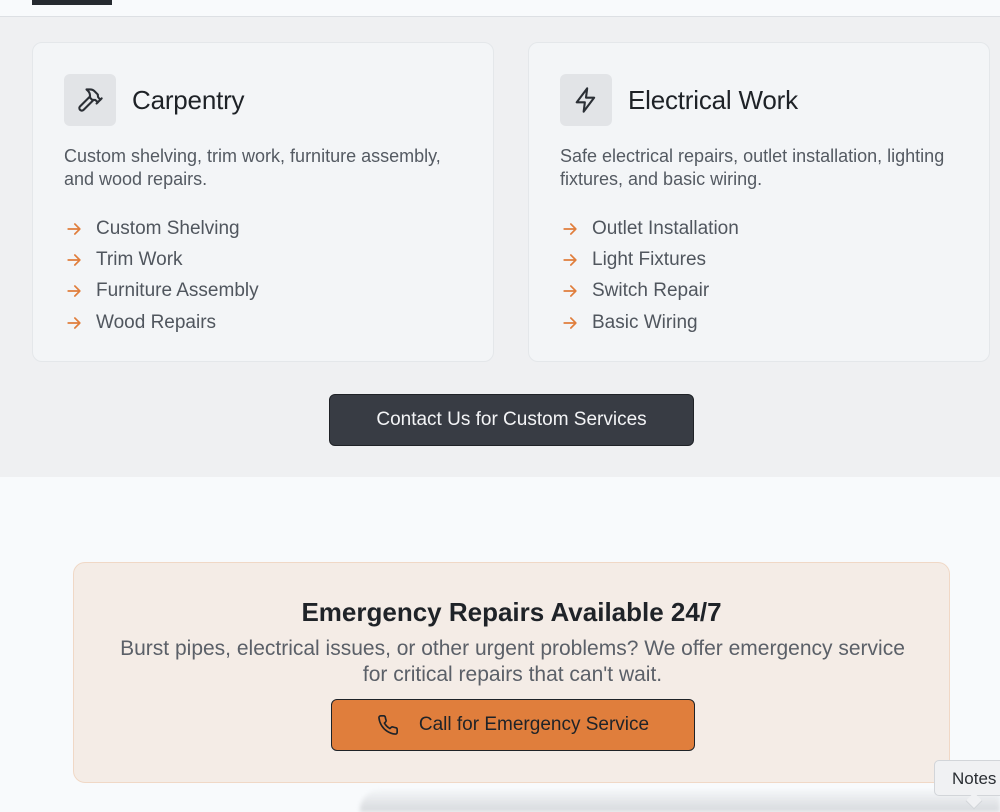  I want to click on list-item-label: Light Fixtures, so click(649, 259).